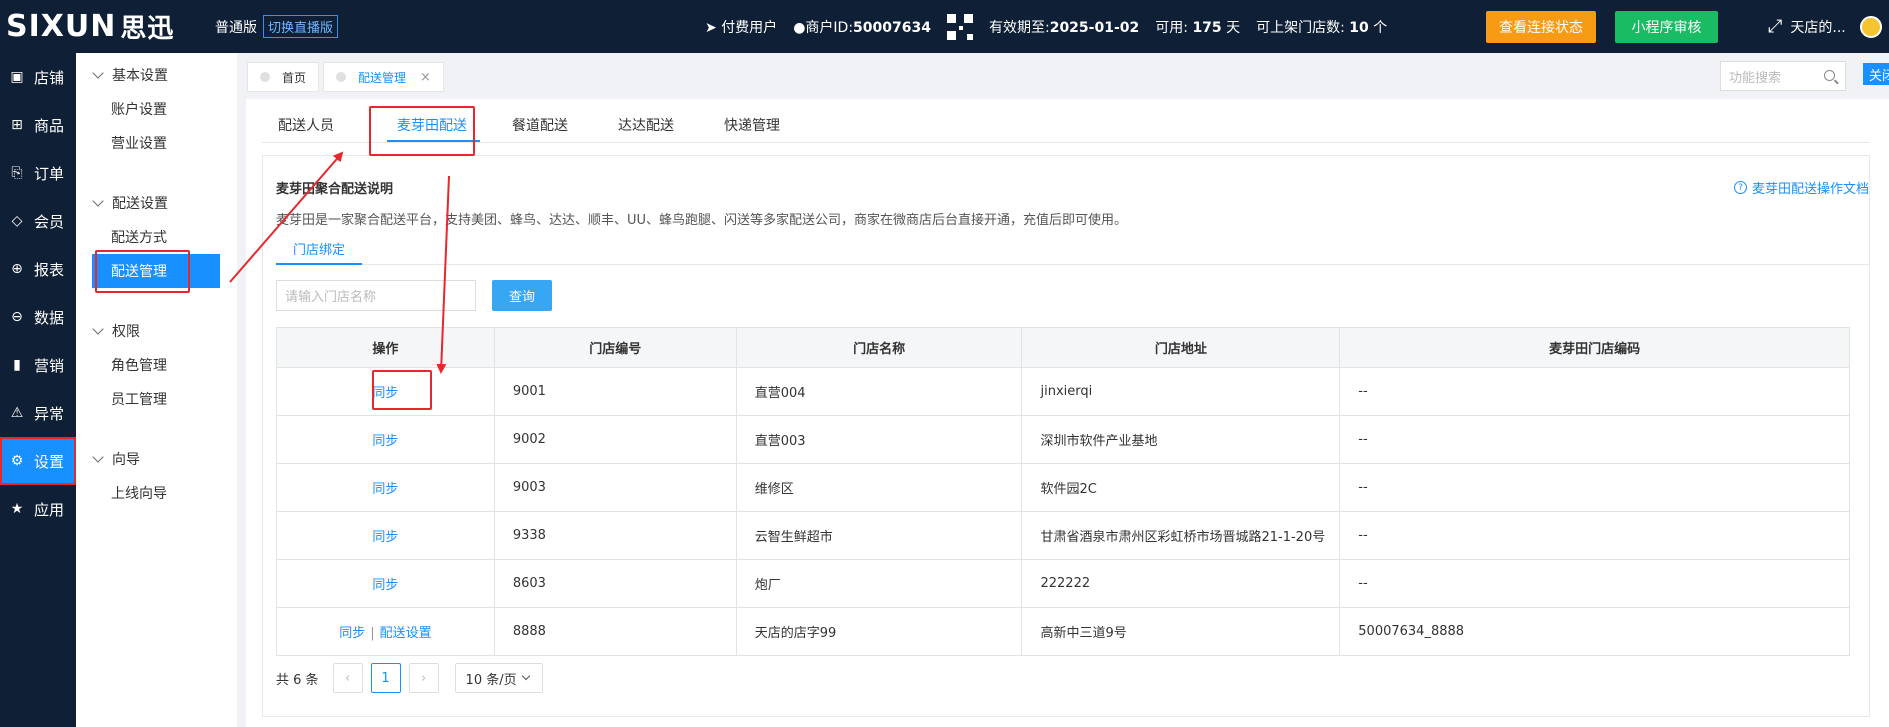  I want to click on tab-maiyatian-delivery: 麦芽田配送, so click(432, 125).